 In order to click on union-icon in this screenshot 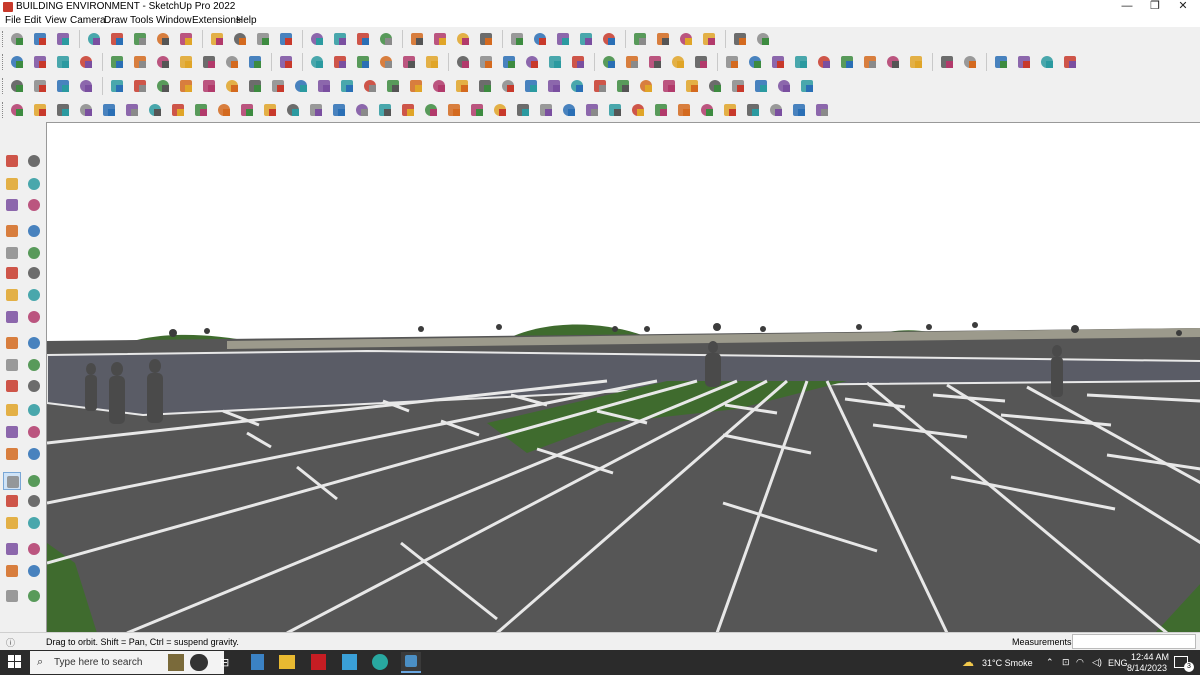, I will do `click(578, 62)`.